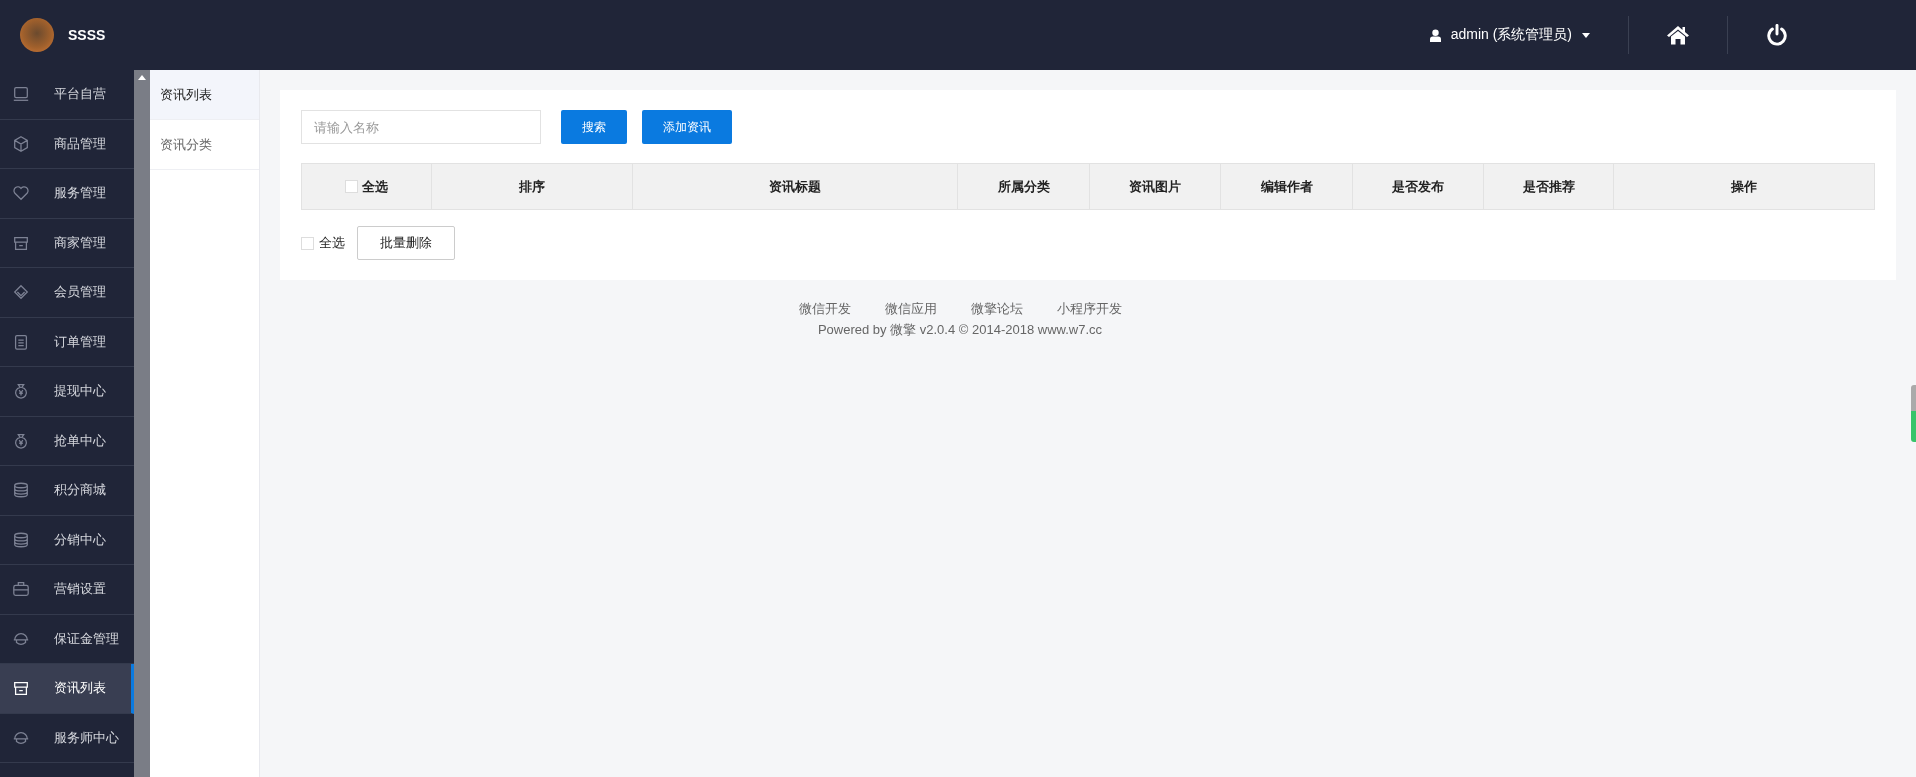 The height and width of the screenshot is (777, 1916). I want to click on column-header: 全选, so click(375, 186).